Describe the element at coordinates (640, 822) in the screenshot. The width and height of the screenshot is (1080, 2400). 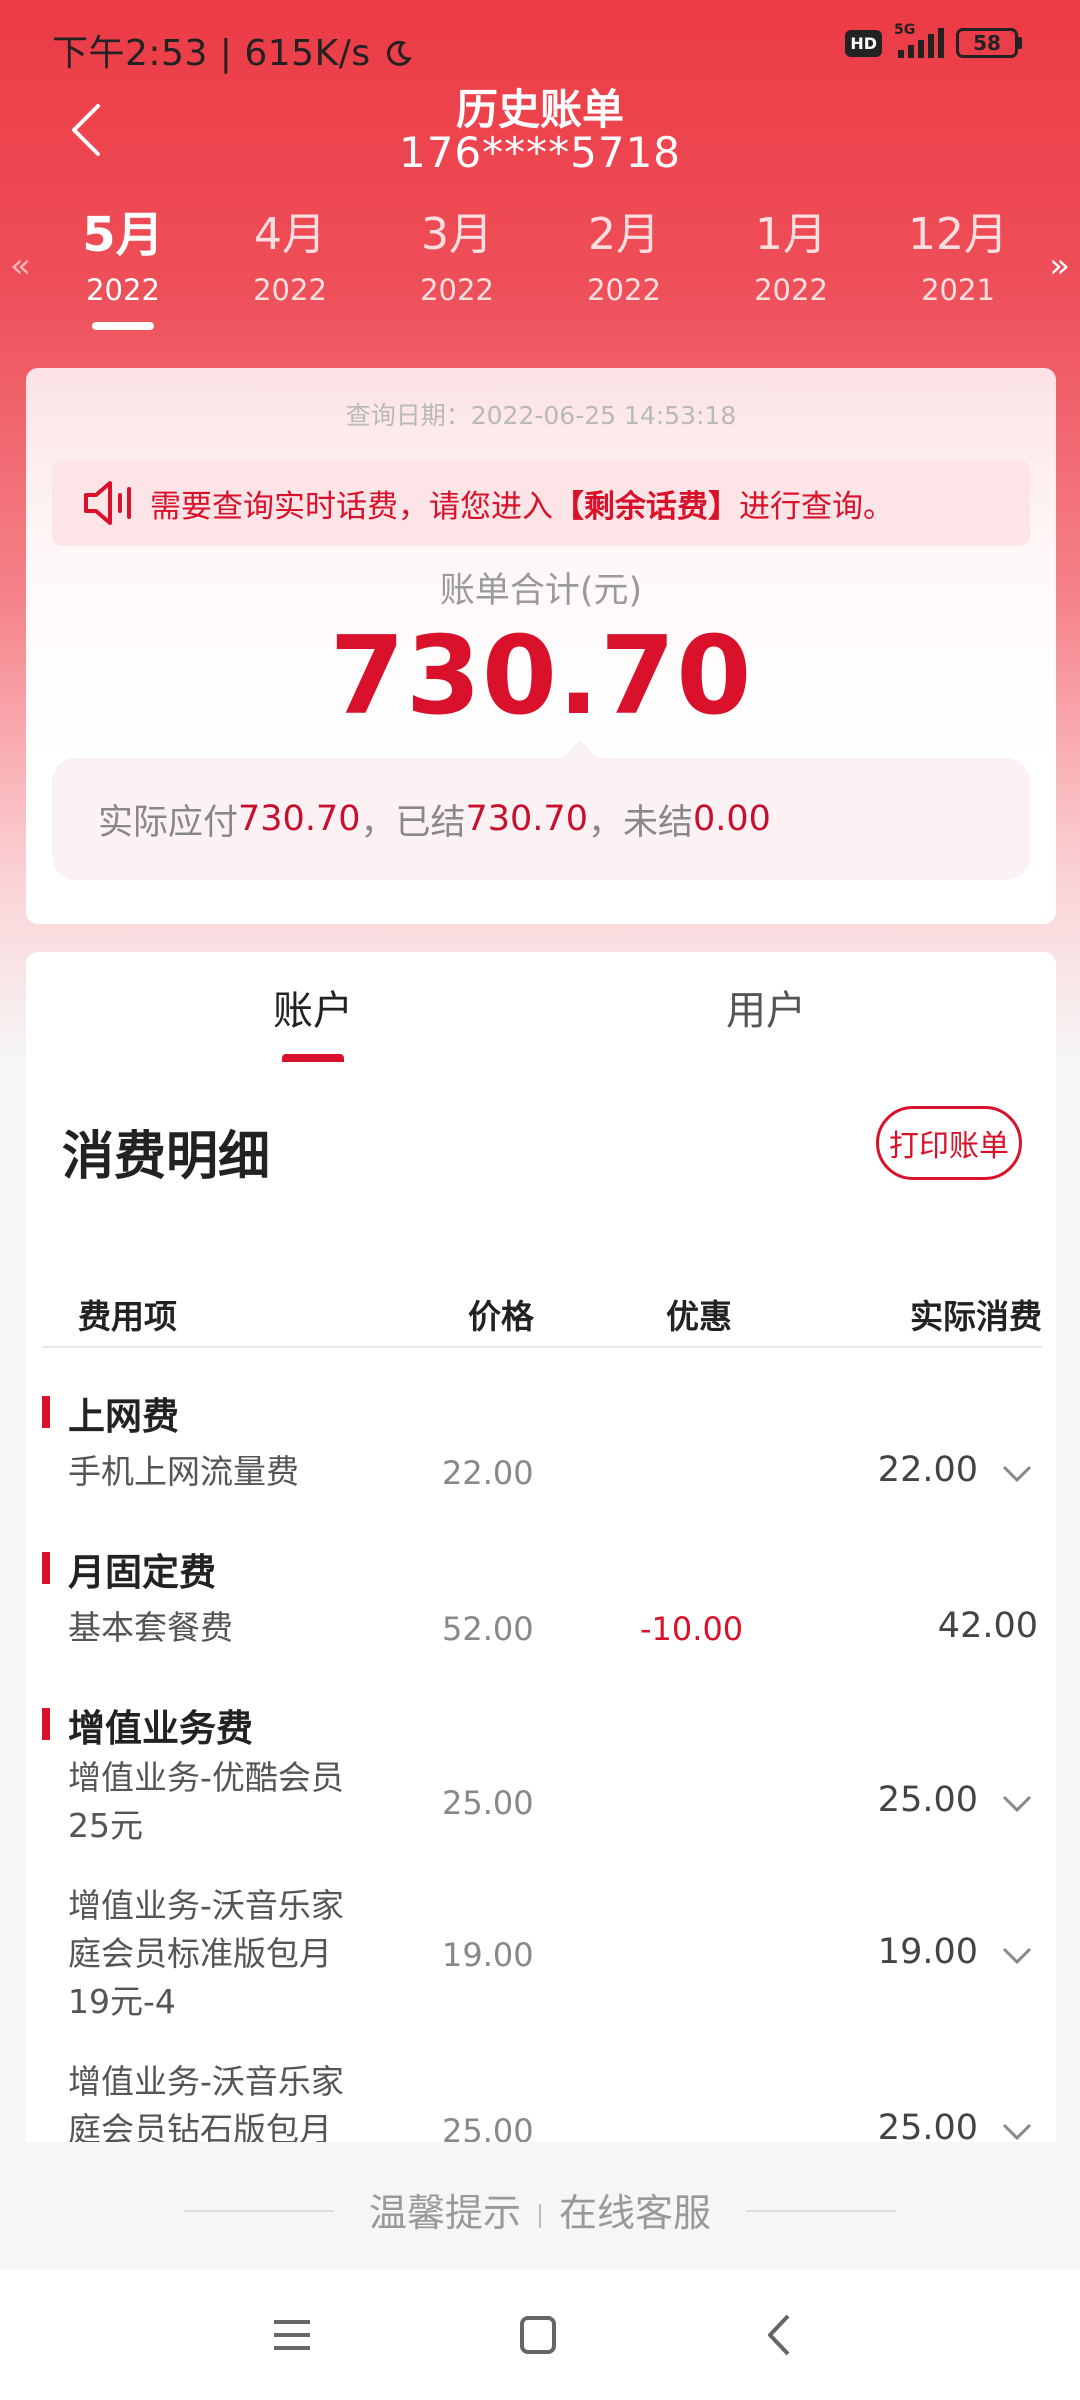
I see `unsettled-label: ，未结` at that location.